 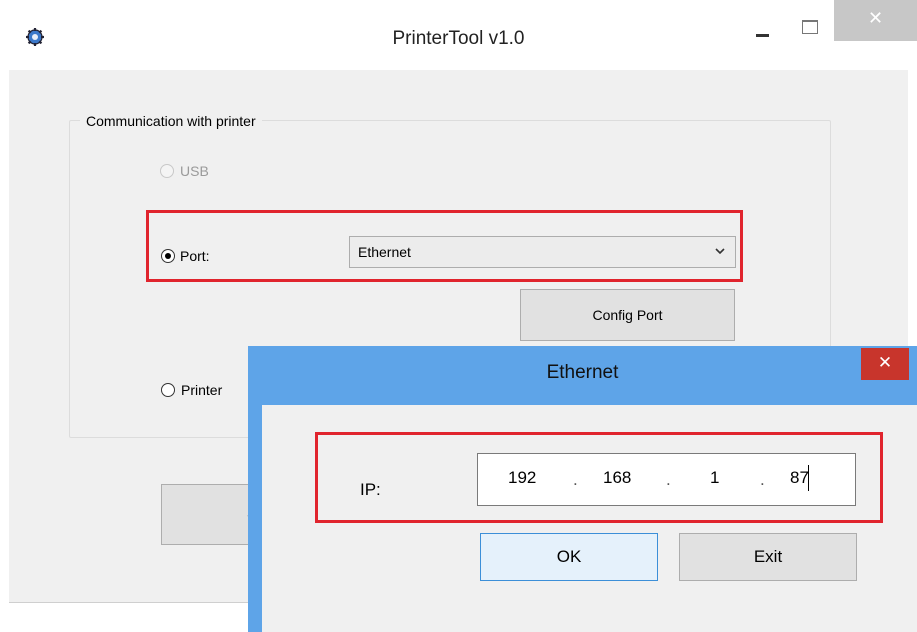 I want to click on groupbox-title: Communication with printer, so click(x=171, y=121).